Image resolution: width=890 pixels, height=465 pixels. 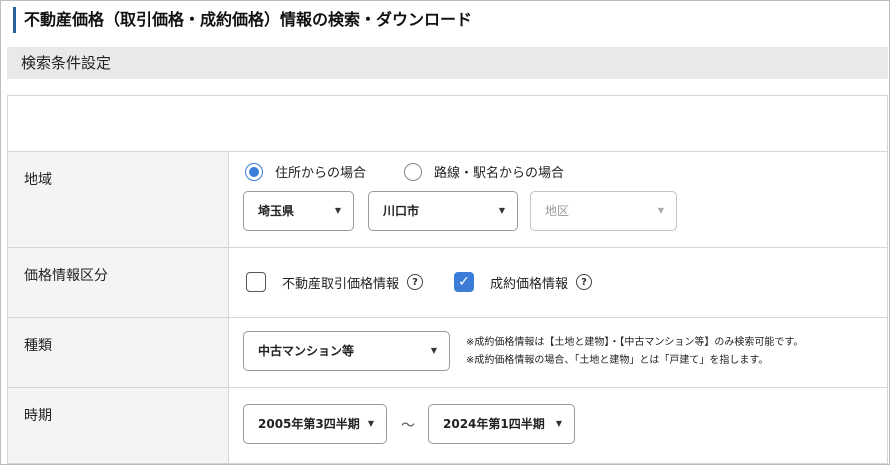 What do you see at coordinates (447, 63) in the screenshot?
I see `section-header: 検索条件設定` at bounding box center [447, 63].